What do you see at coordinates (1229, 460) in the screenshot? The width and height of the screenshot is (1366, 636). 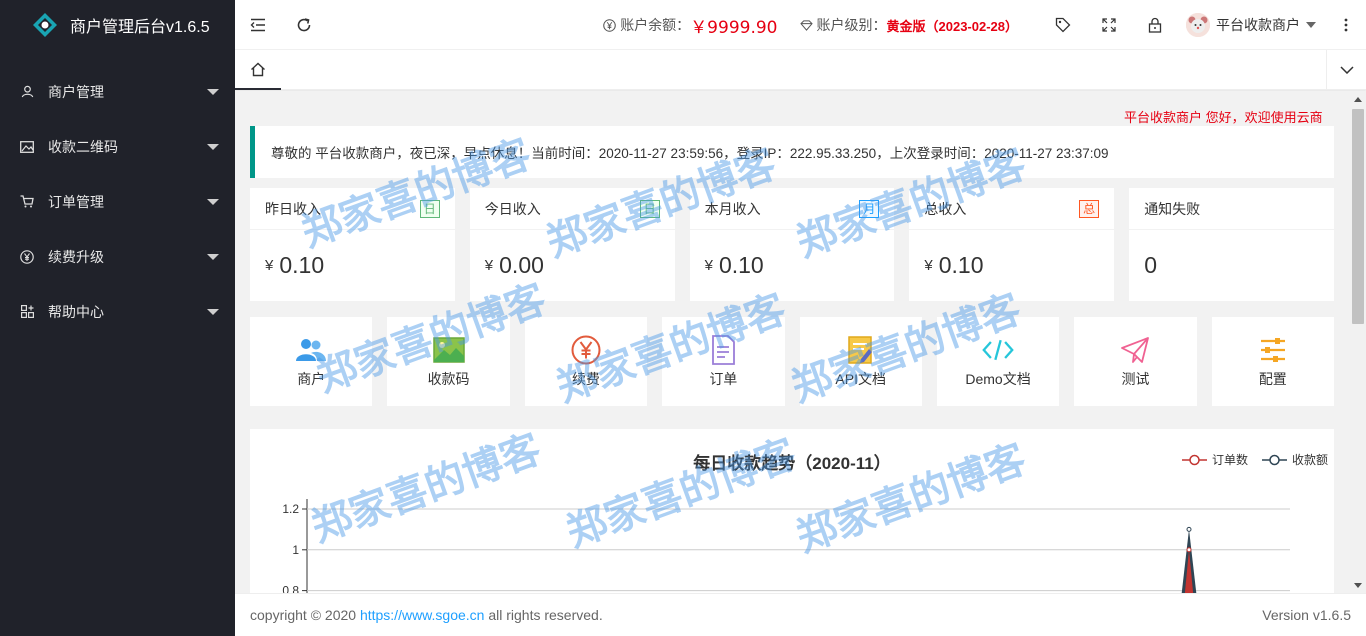 I see `legend-label: 订单数` at bounding box center [1229, 460].